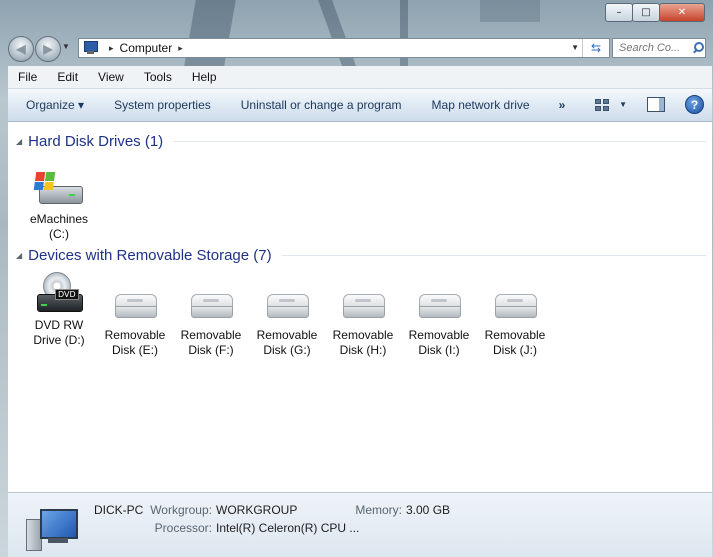 The width and height of the screenshot is (713, 557). I want to click on window-controls: – □ ✕, so click(655, 12).